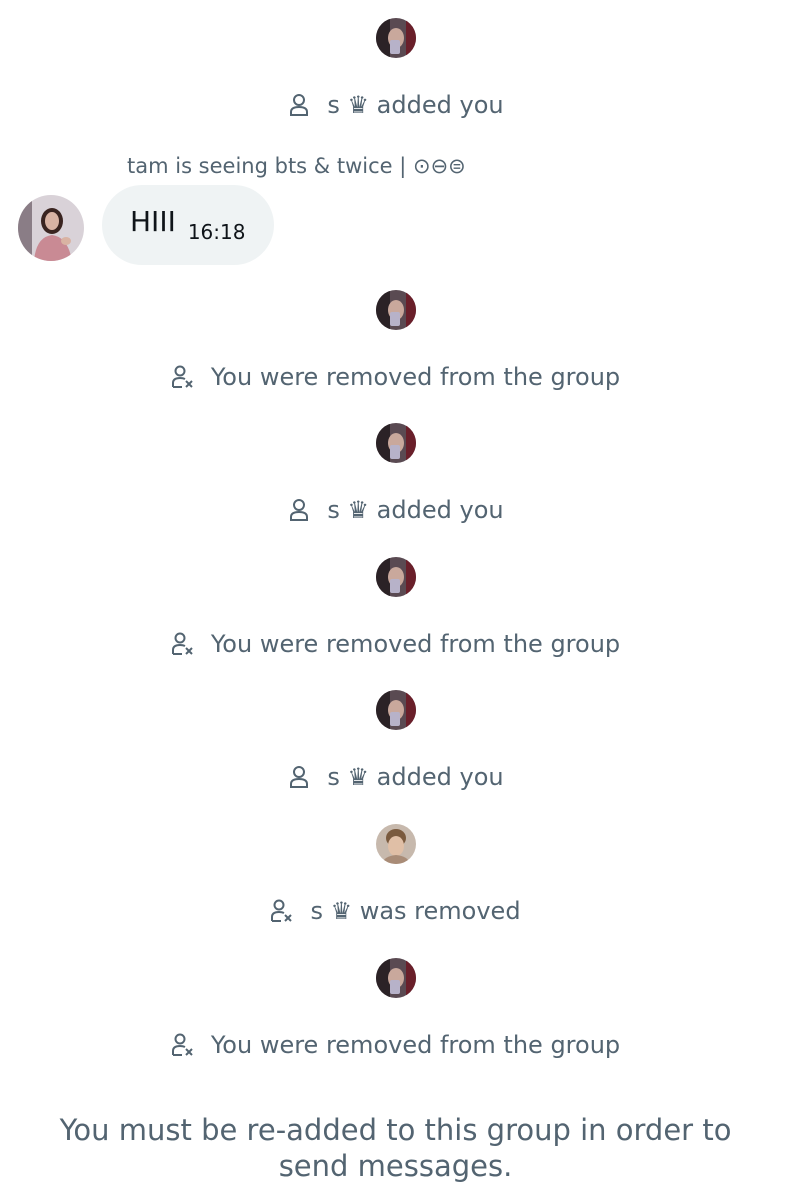 This screenshot has width=791, height=1200. I want to click on readd-notice-line2: send messages., so click(395, 1166).